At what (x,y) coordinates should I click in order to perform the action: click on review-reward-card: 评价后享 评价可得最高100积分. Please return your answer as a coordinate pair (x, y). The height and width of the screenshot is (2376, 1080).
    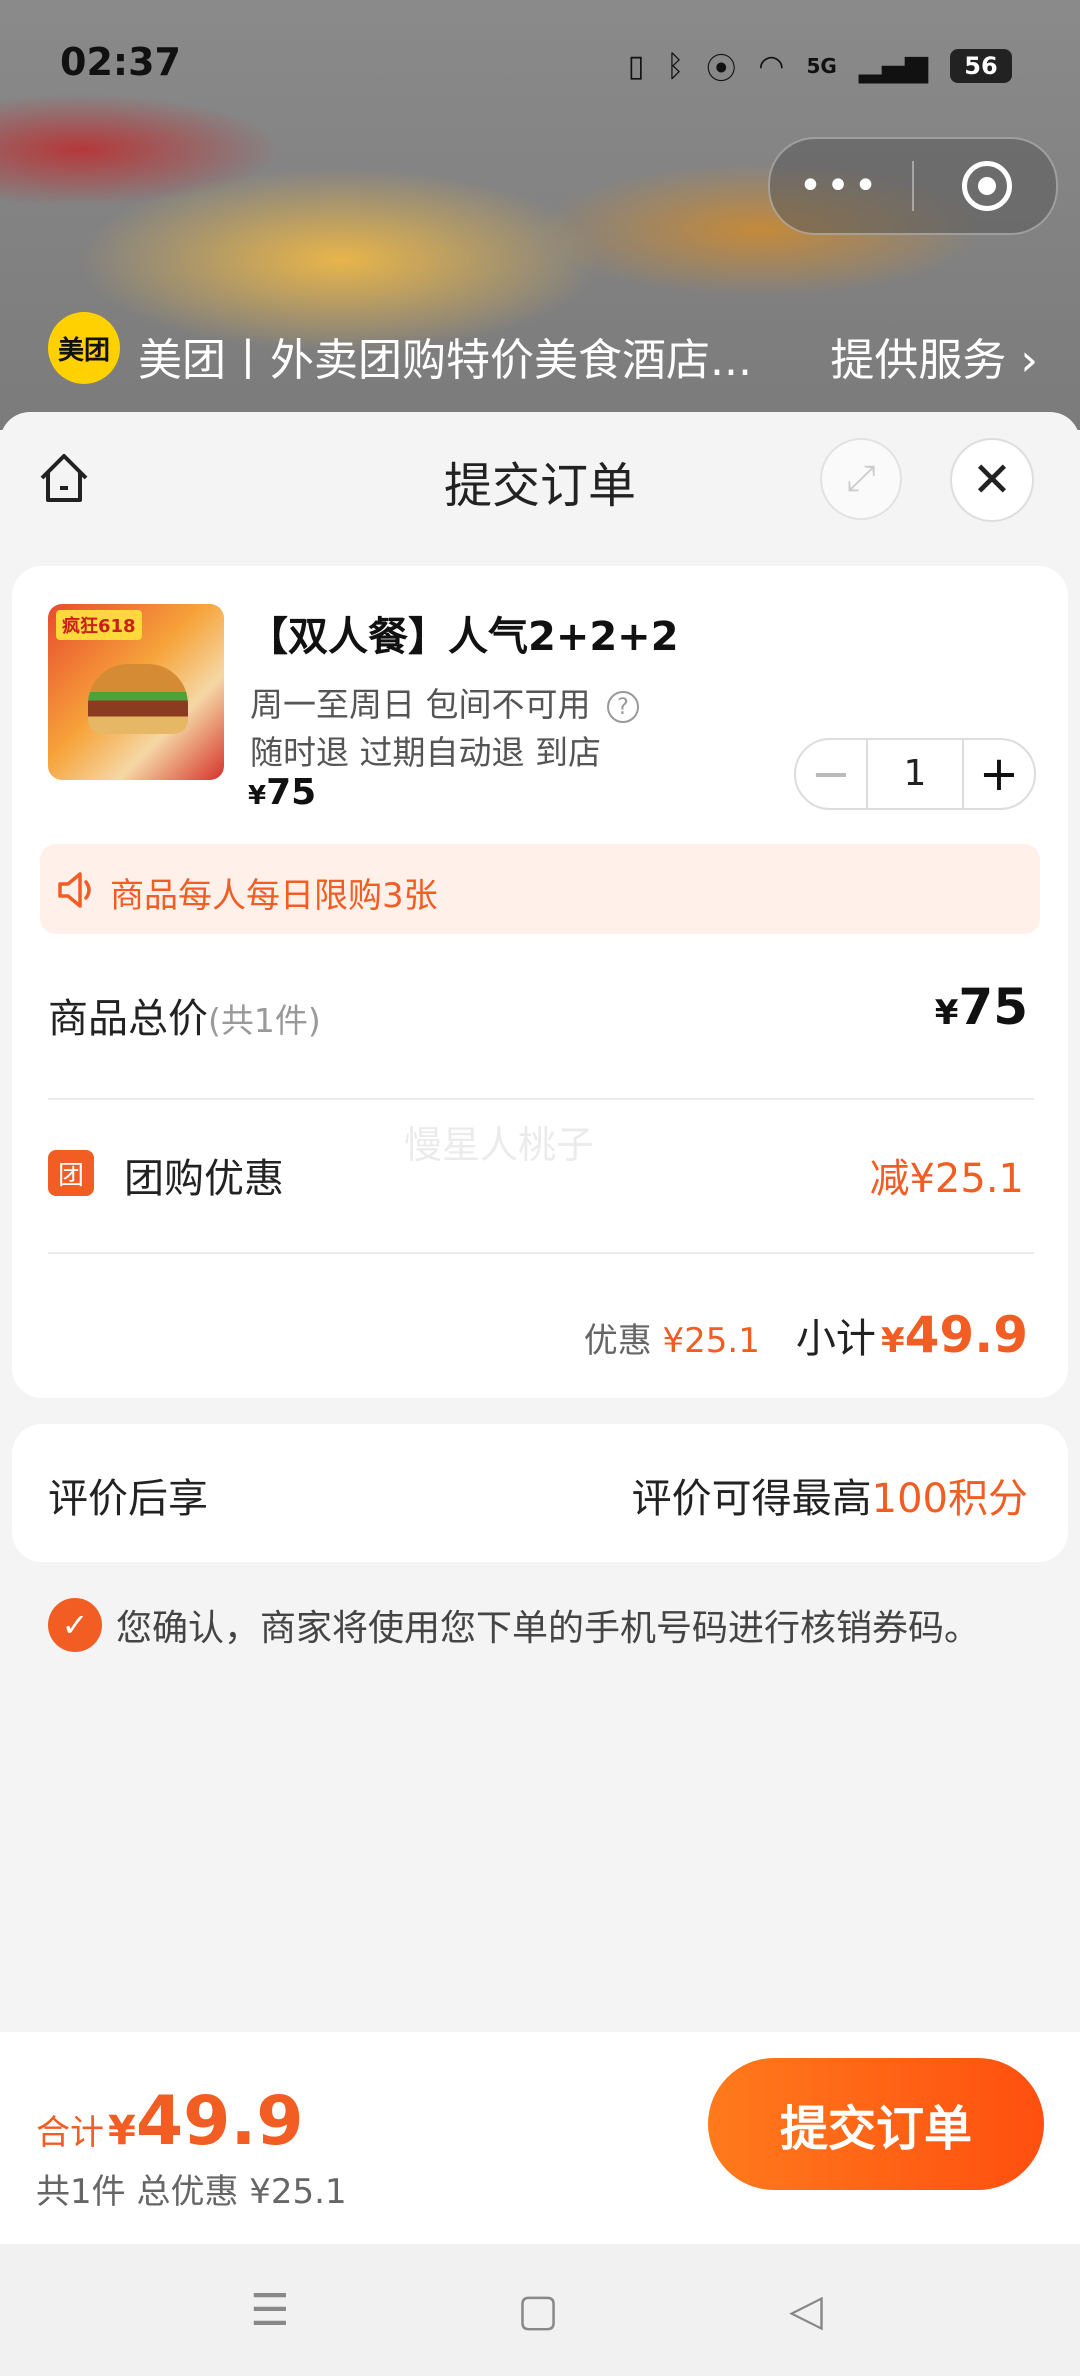
    Looking at the image, I should click on (540, 1493).